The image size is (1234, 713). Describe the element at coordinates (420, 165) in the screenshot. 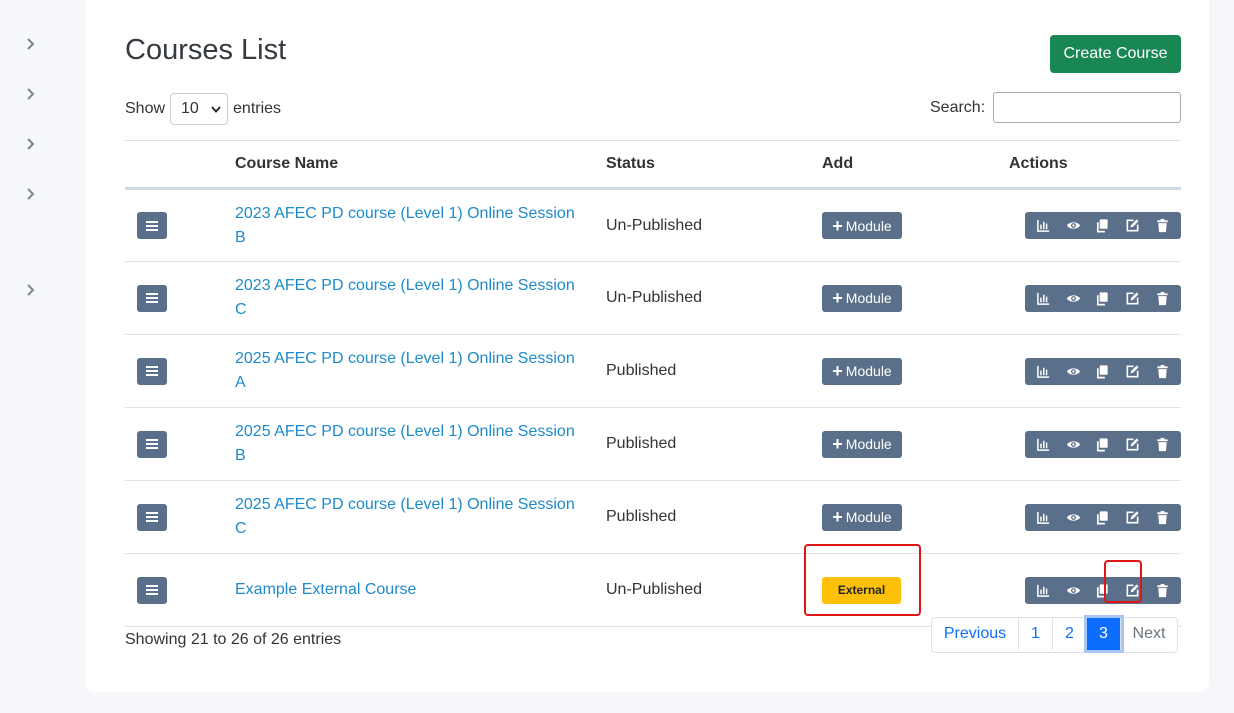

I see `header-course-name: Course Name` at that location.